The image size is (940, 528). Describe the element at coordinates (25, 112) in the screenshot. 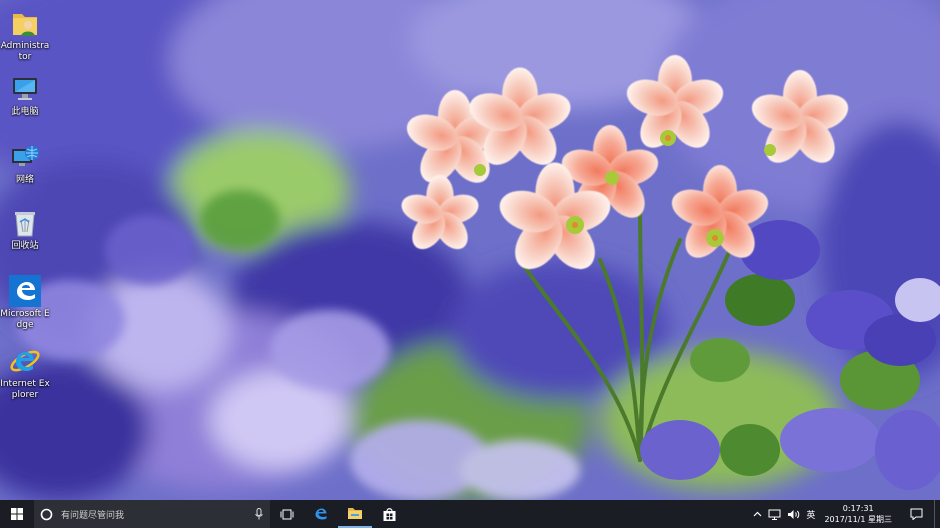

I see `desktop-icon-label: 此电脑` at that location.